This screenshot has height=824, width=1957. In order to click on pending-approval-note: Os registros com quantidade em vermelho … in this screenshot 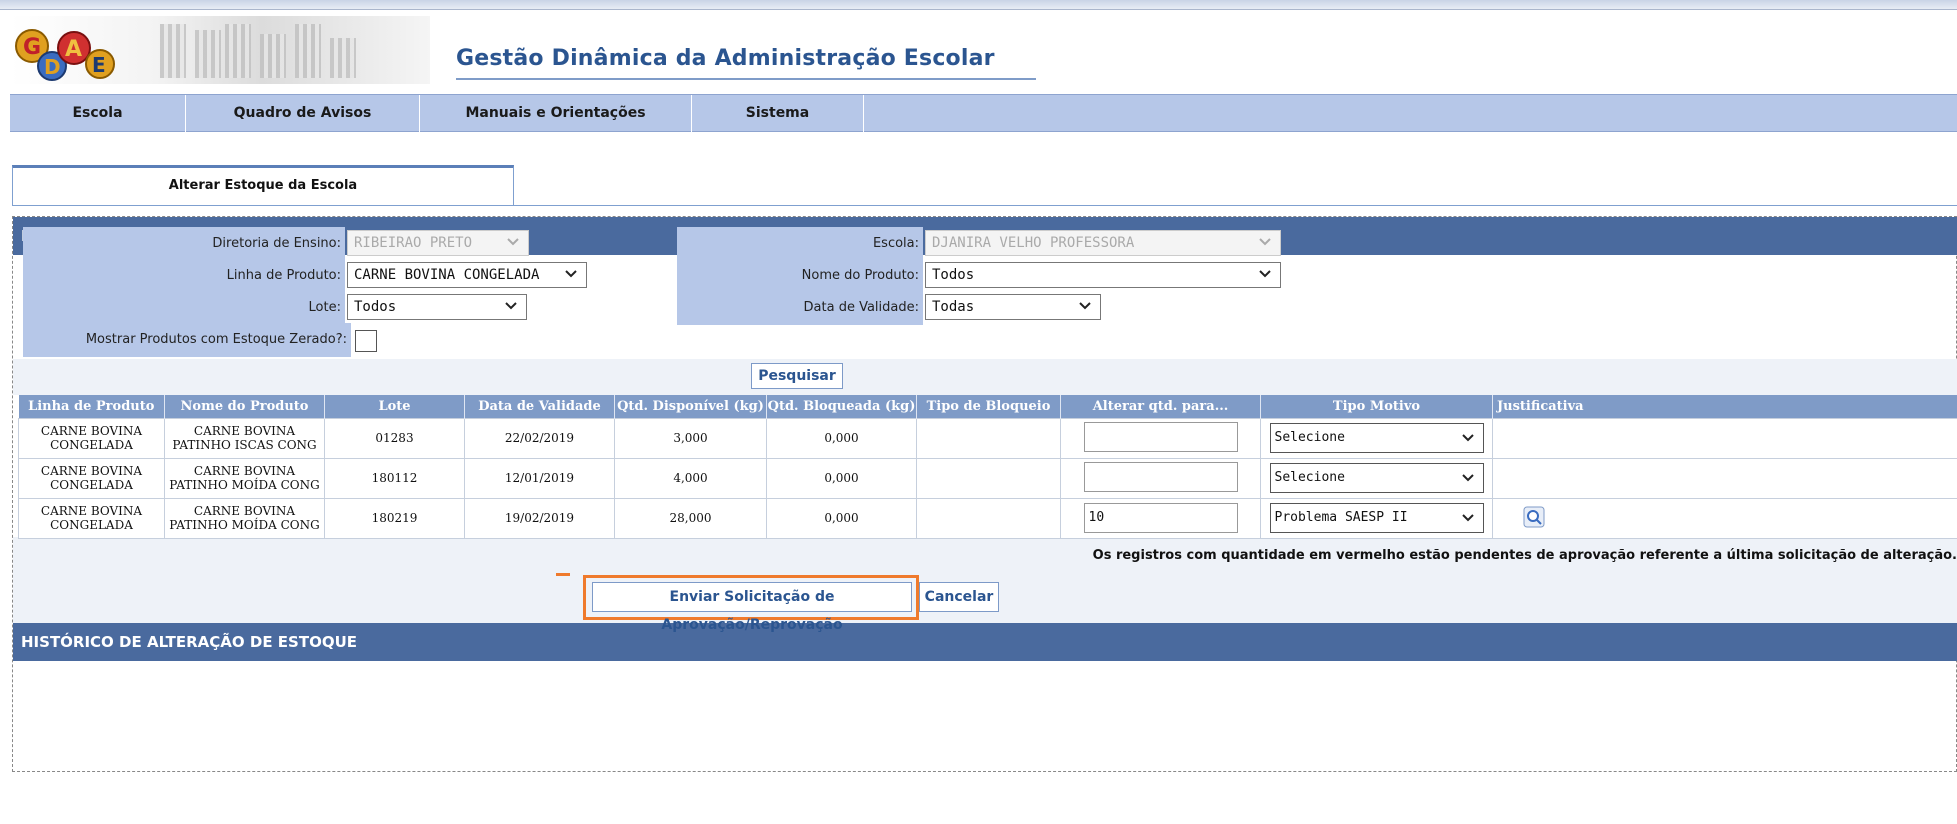, I will do `click(1524, 555)`.